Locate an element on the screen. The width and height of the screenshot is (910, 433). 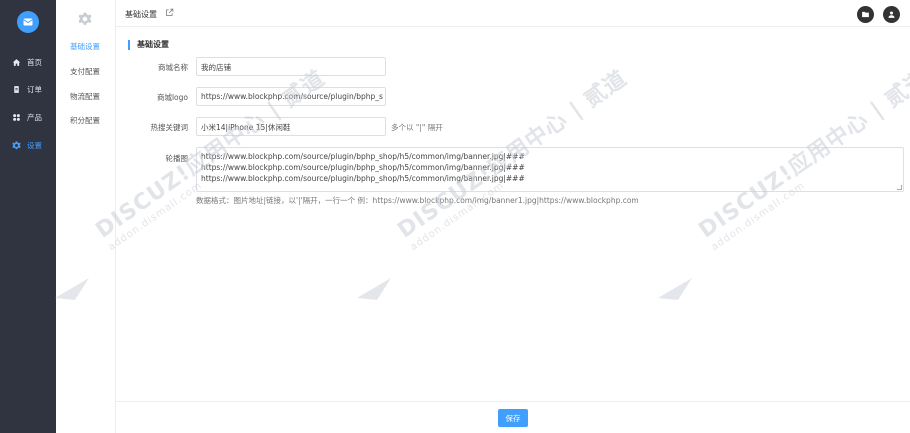
sidebar-item-label: 首页 is located at coordinates (34, 62).